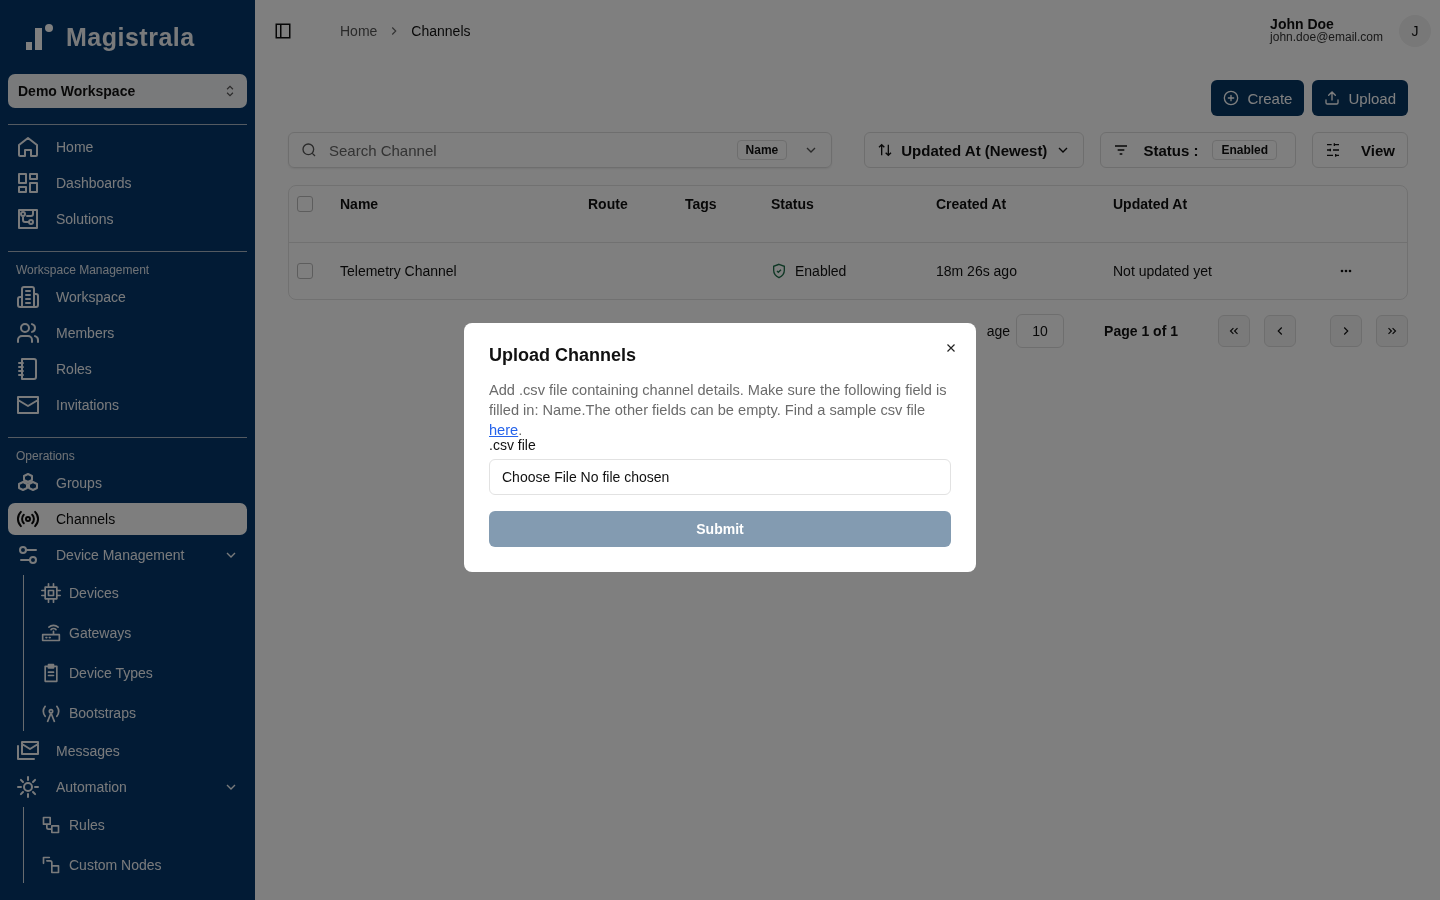  What do you see at coordinates (972, 204) in the screenshot?
I see `column-header: Created At` at bounding box center [972, 204].